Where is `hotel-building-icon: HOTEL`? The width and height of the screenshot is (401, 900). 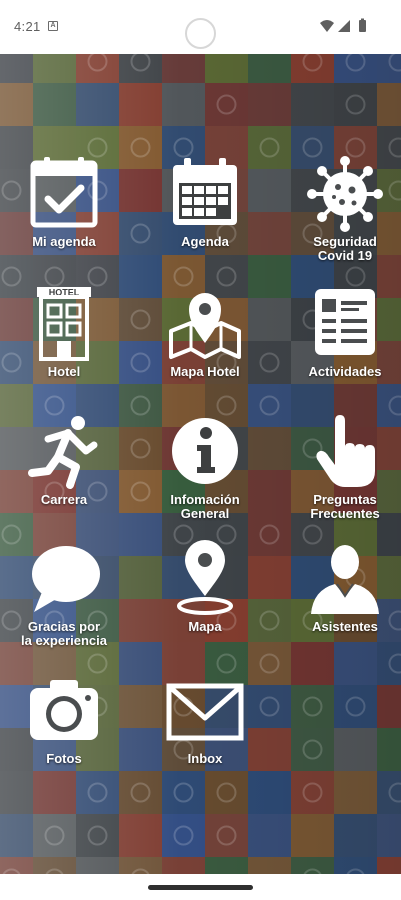 hotel-building-icon: HOTEL is located at coordinates (64, 324).